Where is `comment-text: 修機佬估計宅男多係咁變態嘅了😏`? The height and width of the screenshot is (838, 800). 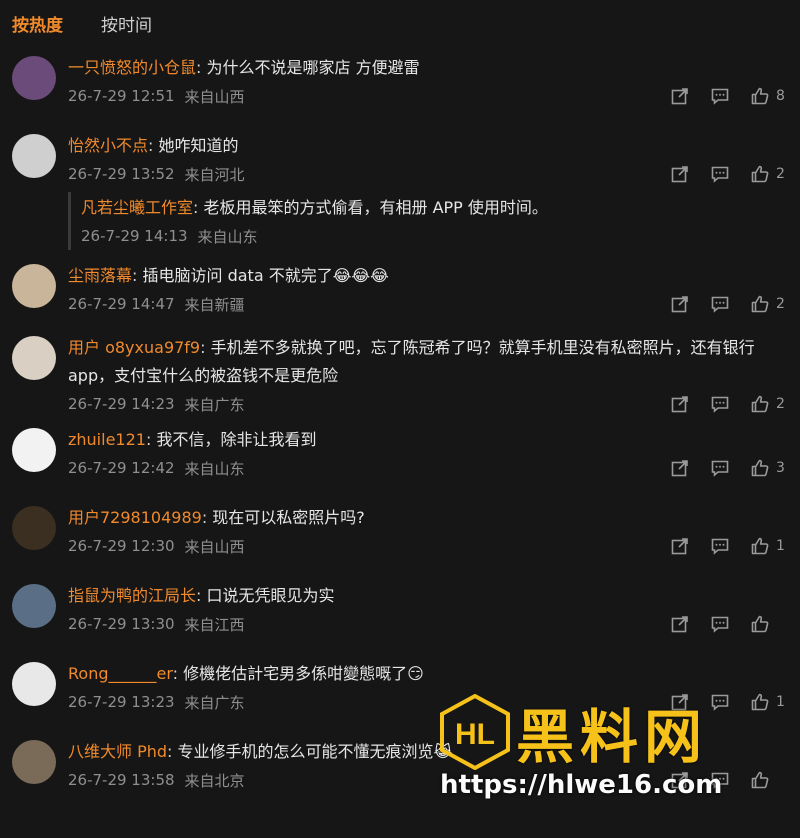 comment-text: 修機佬估計宅男多係咁變態嘅了😏 is located at coordinates (303, 673).